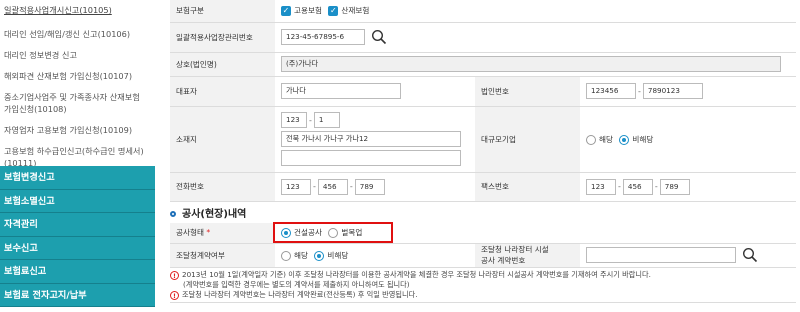 This screenshot has width=800, height=312. What do you see at coordinates (308, 11) in the screenshot?
I see `employment-insurance-label: 고용보험` at bounding box center [308, 11].